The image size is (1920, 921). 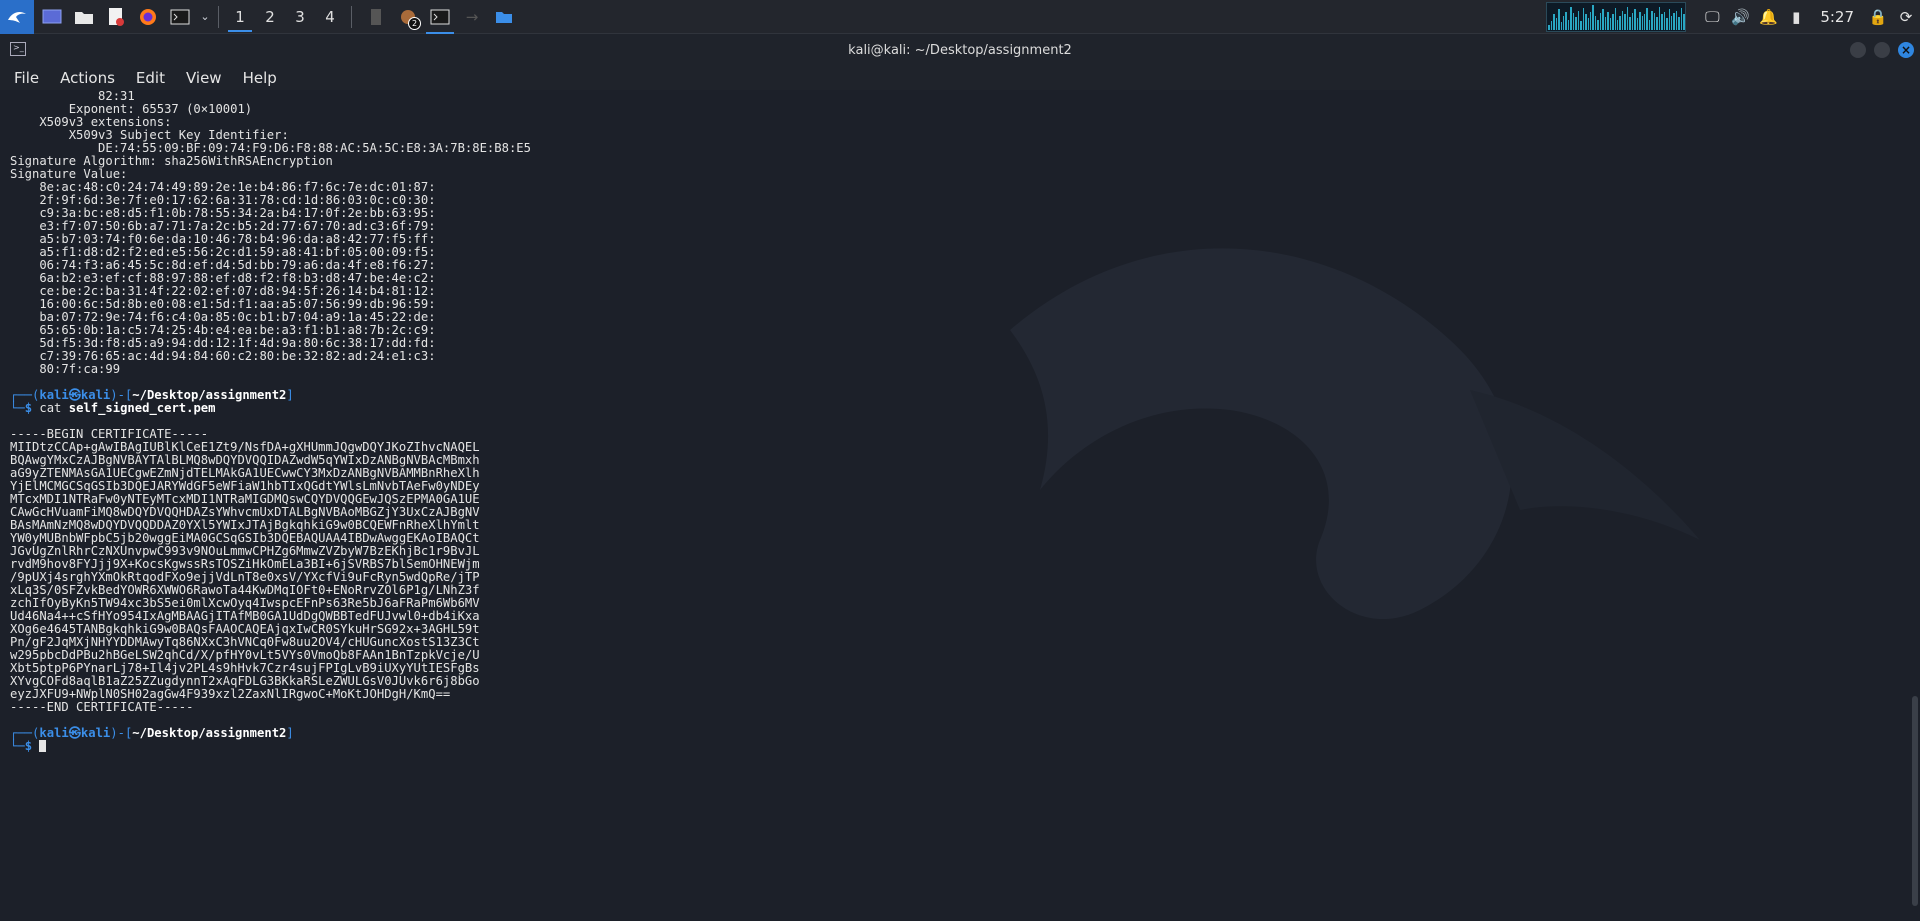 What do you see at coordinates (1837, 17) in the screenshot?
I see `clock: 5:27` at bounding box center [1837, 17].